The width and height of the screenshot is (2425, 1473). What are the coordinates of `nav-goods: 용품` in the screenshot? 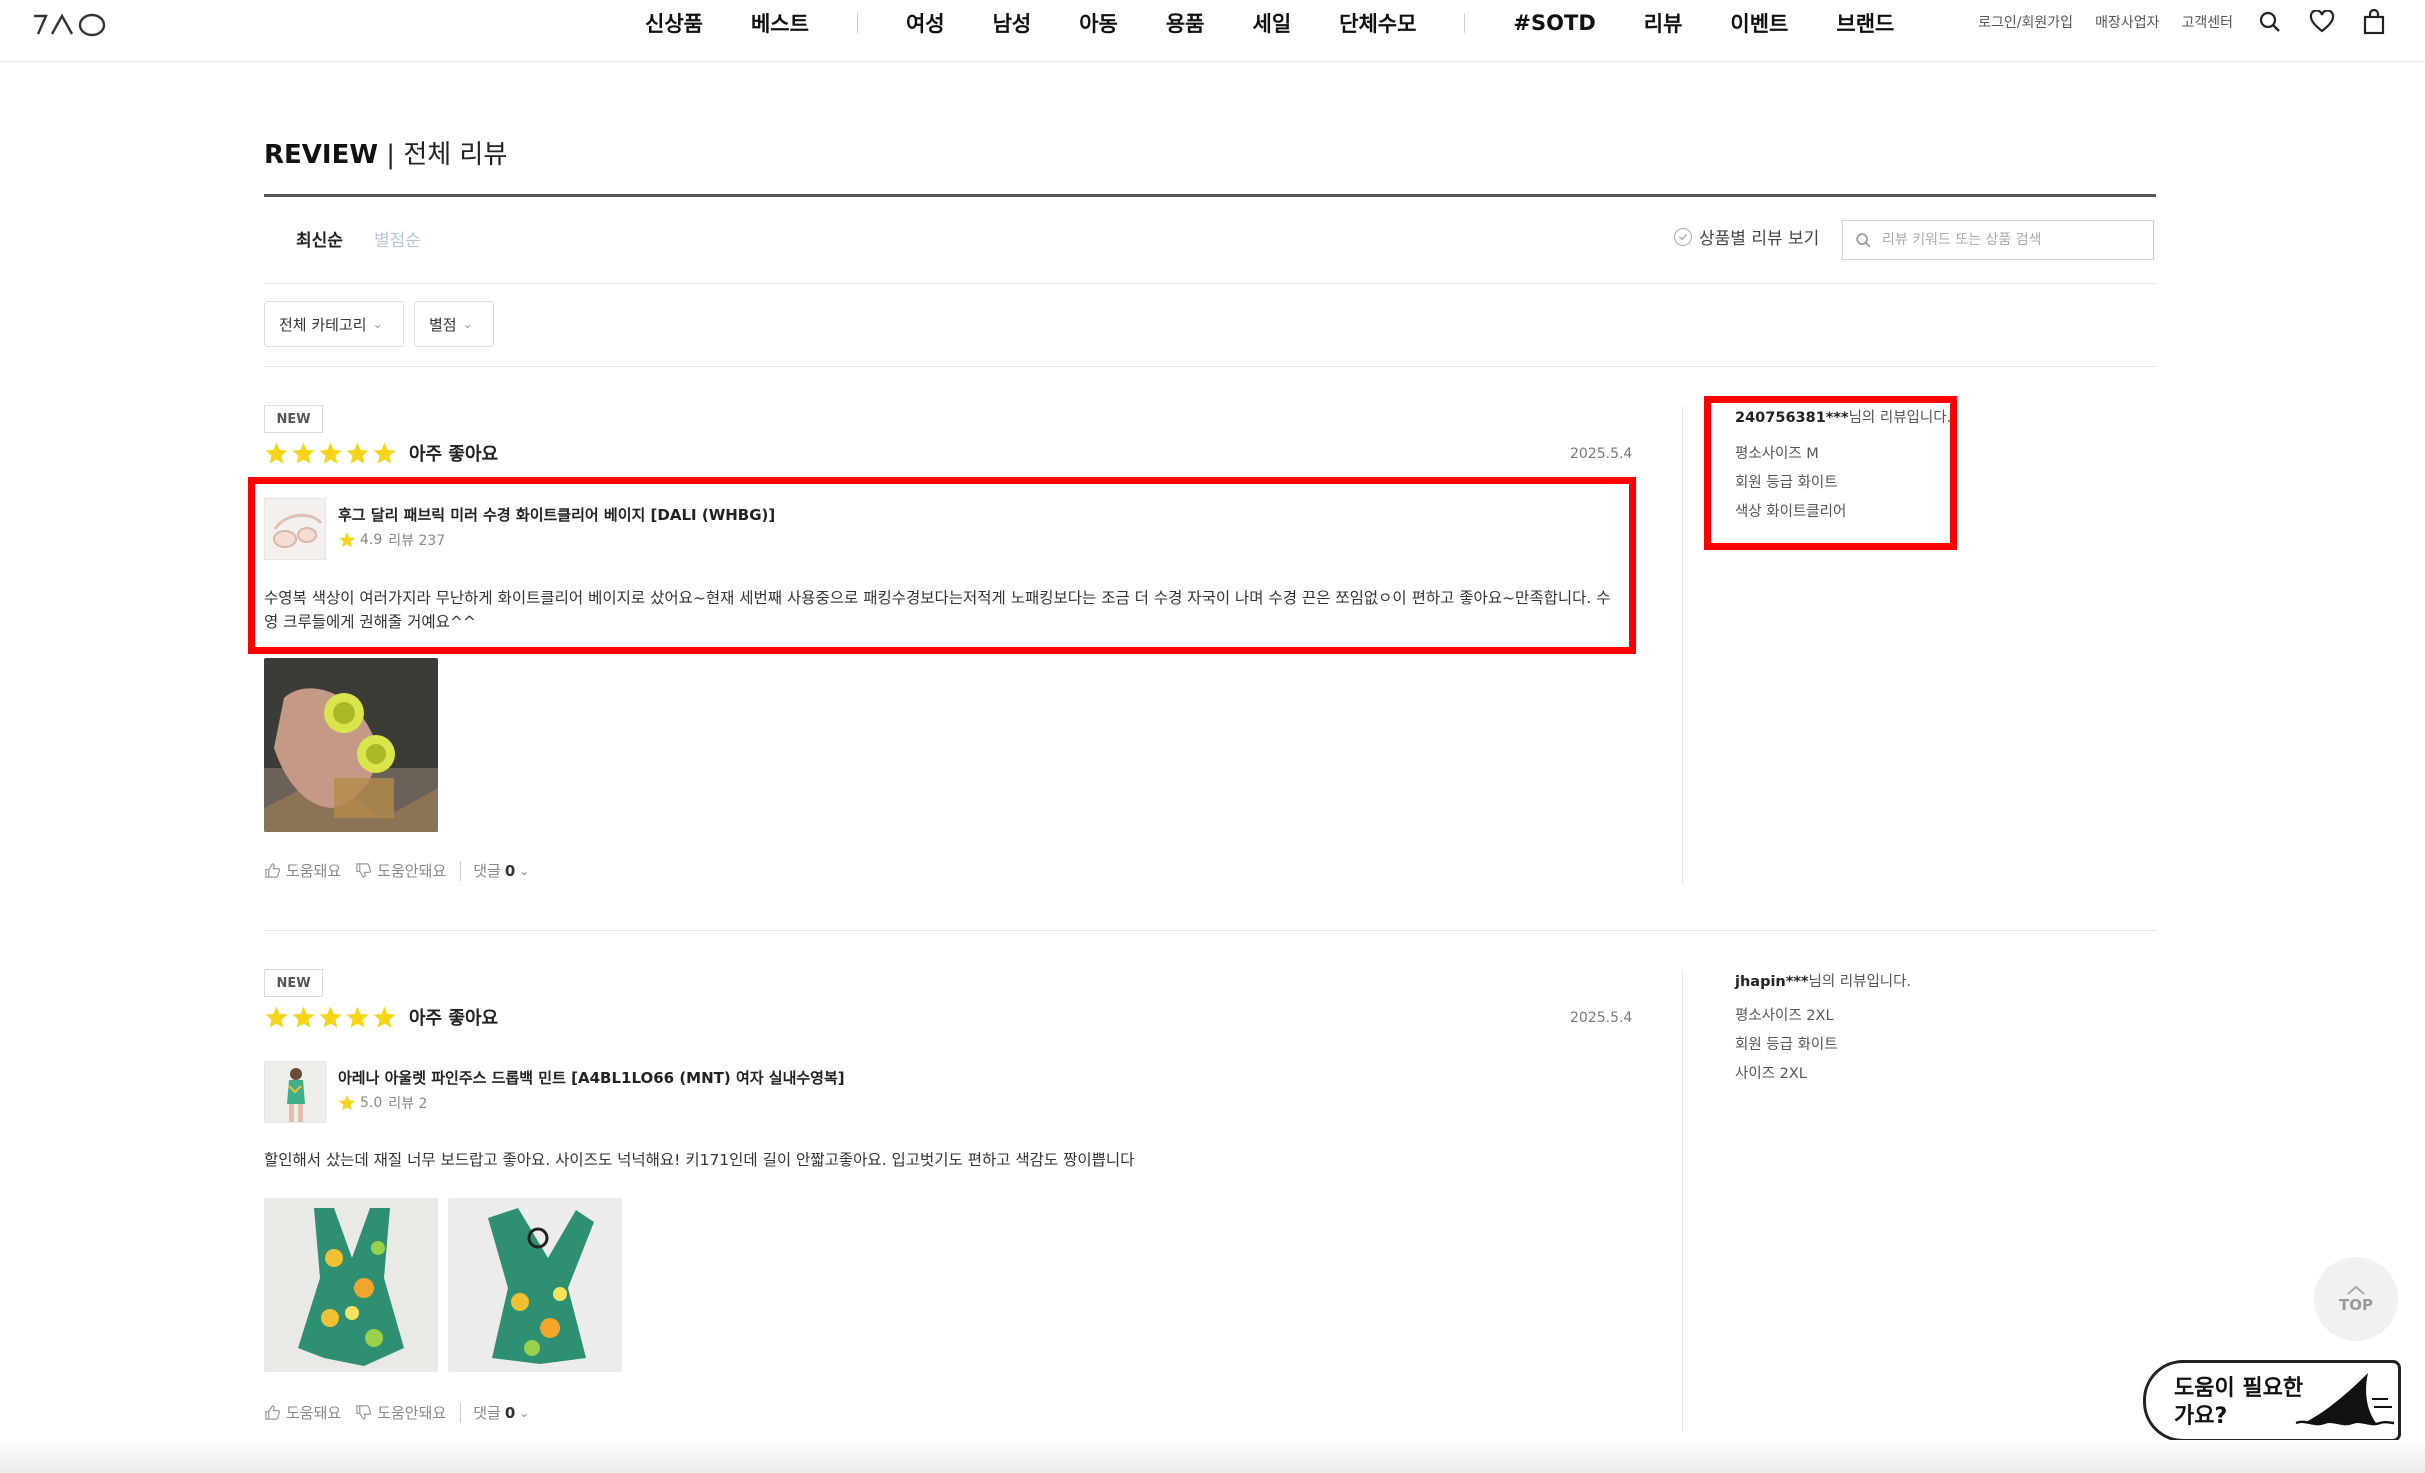 It's located at (1185, 23).